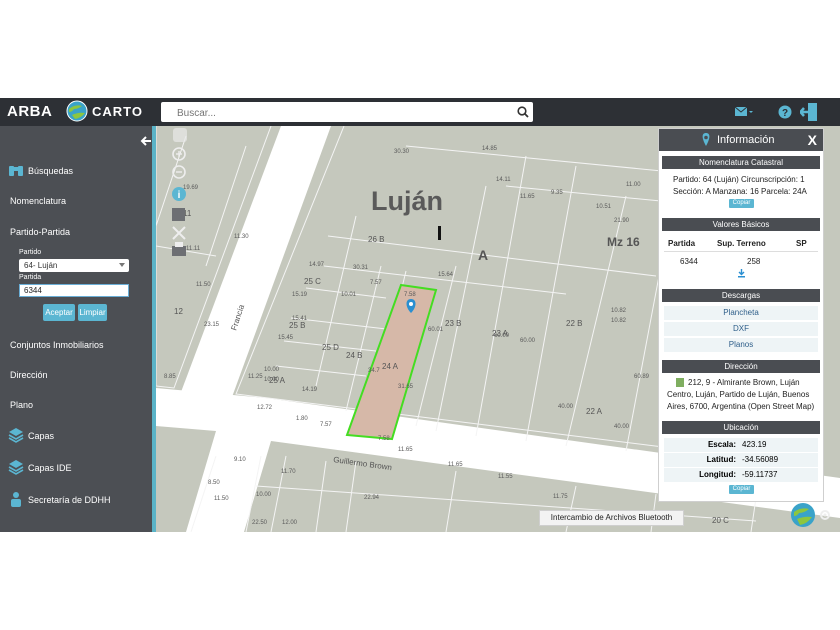 The height and width of the screenshot is (630, 840). I want to click on latitud-row: Latitud: -34.56089, so click(741, 460).